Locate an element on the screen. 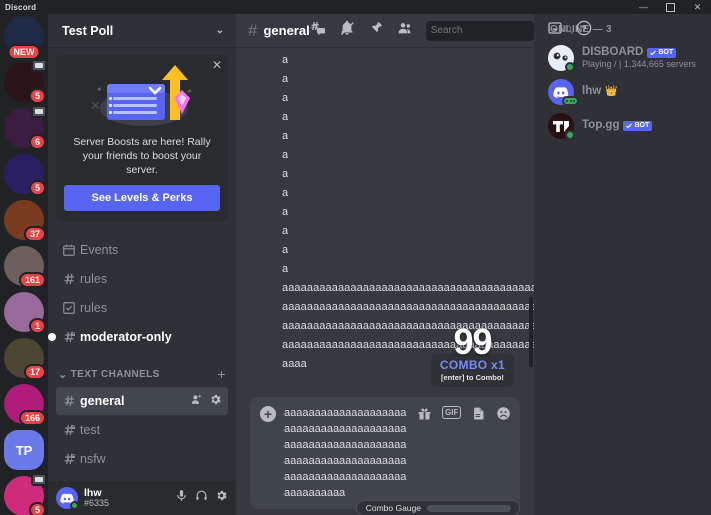  unread-badge: 37 is located at coordinates (34, 234).